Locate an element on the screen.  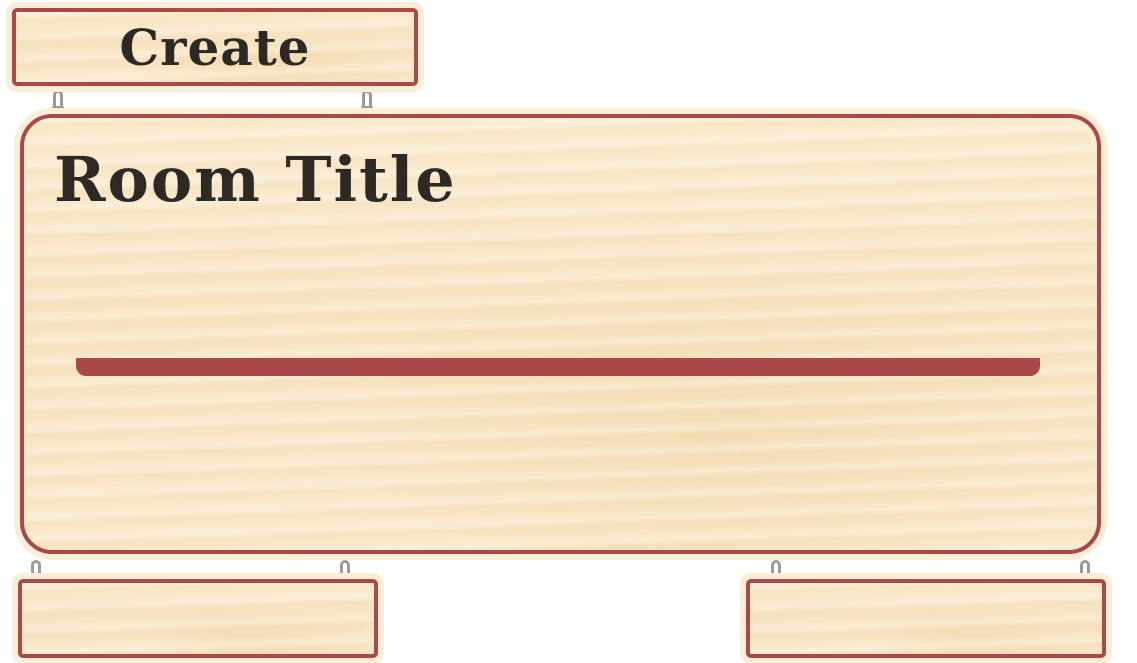
room-title-input is located at coordinates (558, 345).